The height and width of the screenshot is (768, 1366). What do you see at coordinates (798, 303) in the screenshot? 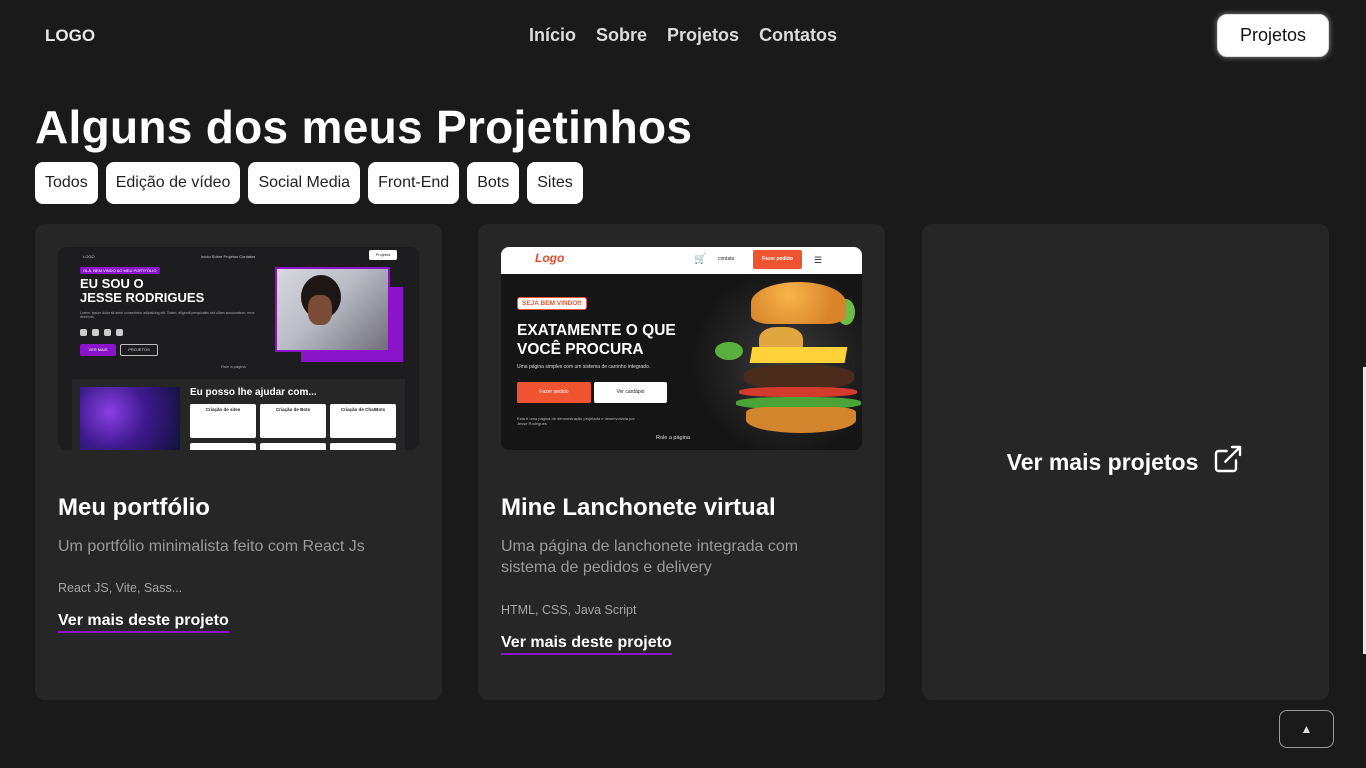
I see `burger-bun-top` at bounding box center [798, 303].